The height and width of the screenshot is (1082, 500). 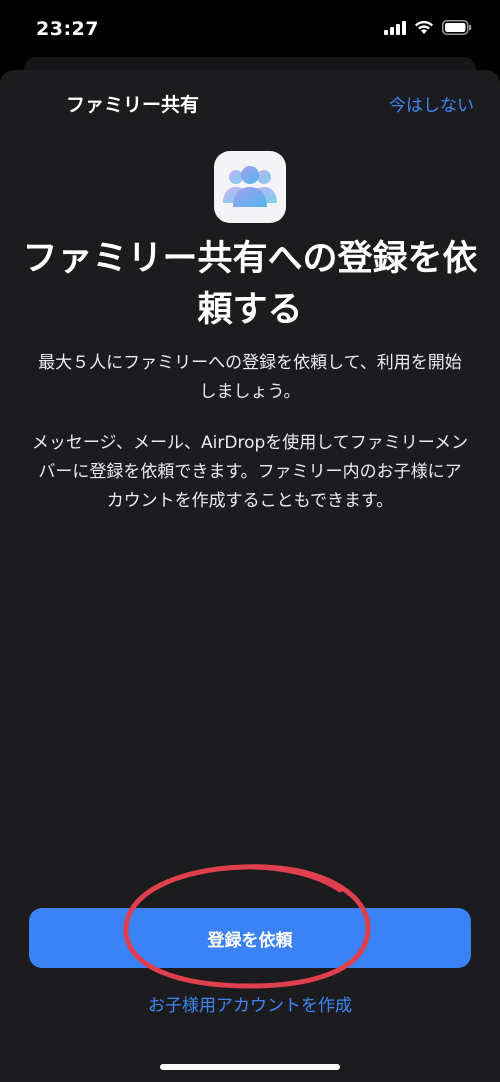 I want to click on wifi-icon, so click(x=424, y=27).